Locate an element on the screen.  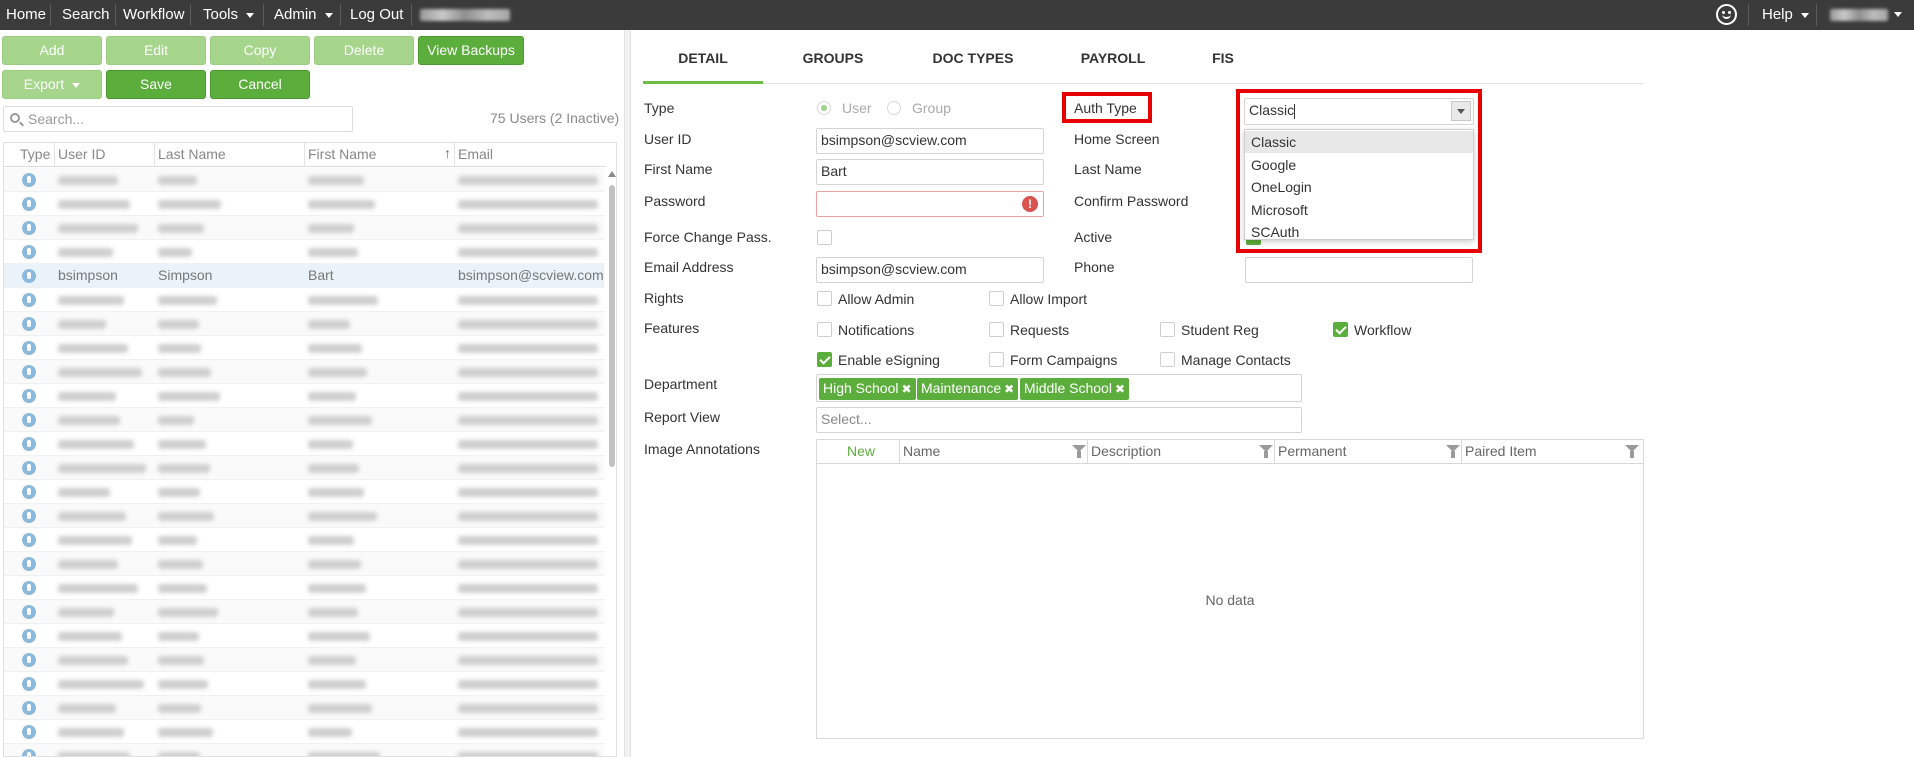
nav-help-menu: Help is located at coordinates (1785, 15).